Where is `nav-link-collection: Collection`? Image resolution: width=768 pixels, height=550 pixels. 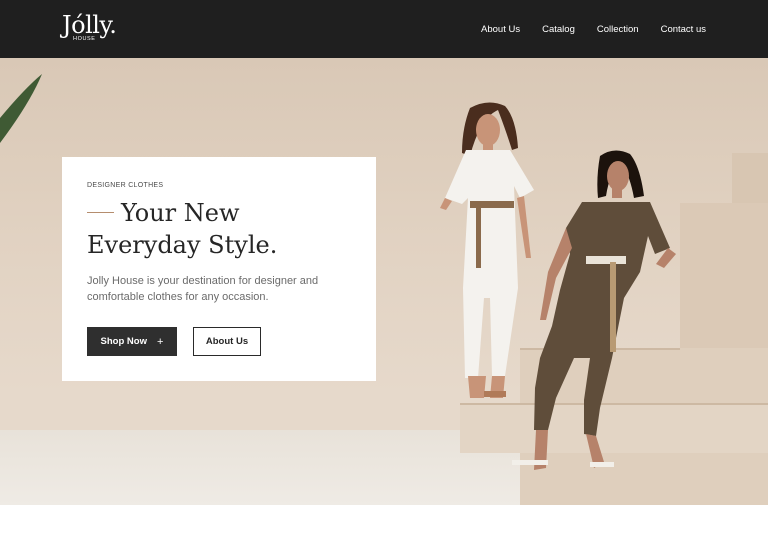
nav-link-collection: Collection is located at coordinates (618, 29).